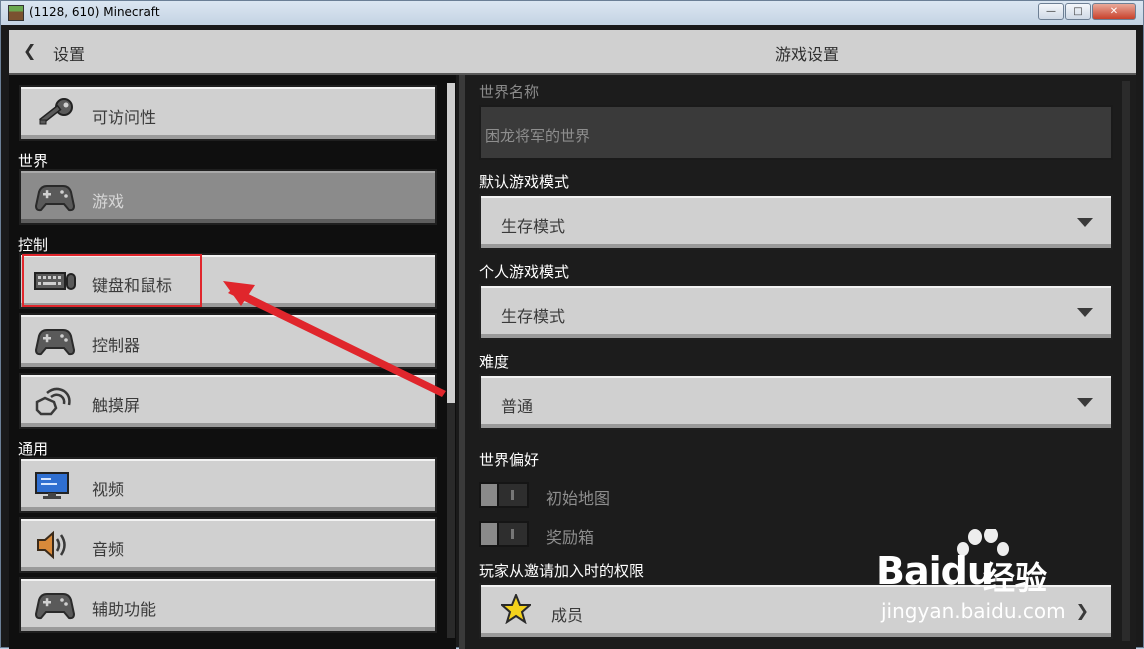  I want to click on watermark-url: jingyan.baidu.com, so click(973, 611).